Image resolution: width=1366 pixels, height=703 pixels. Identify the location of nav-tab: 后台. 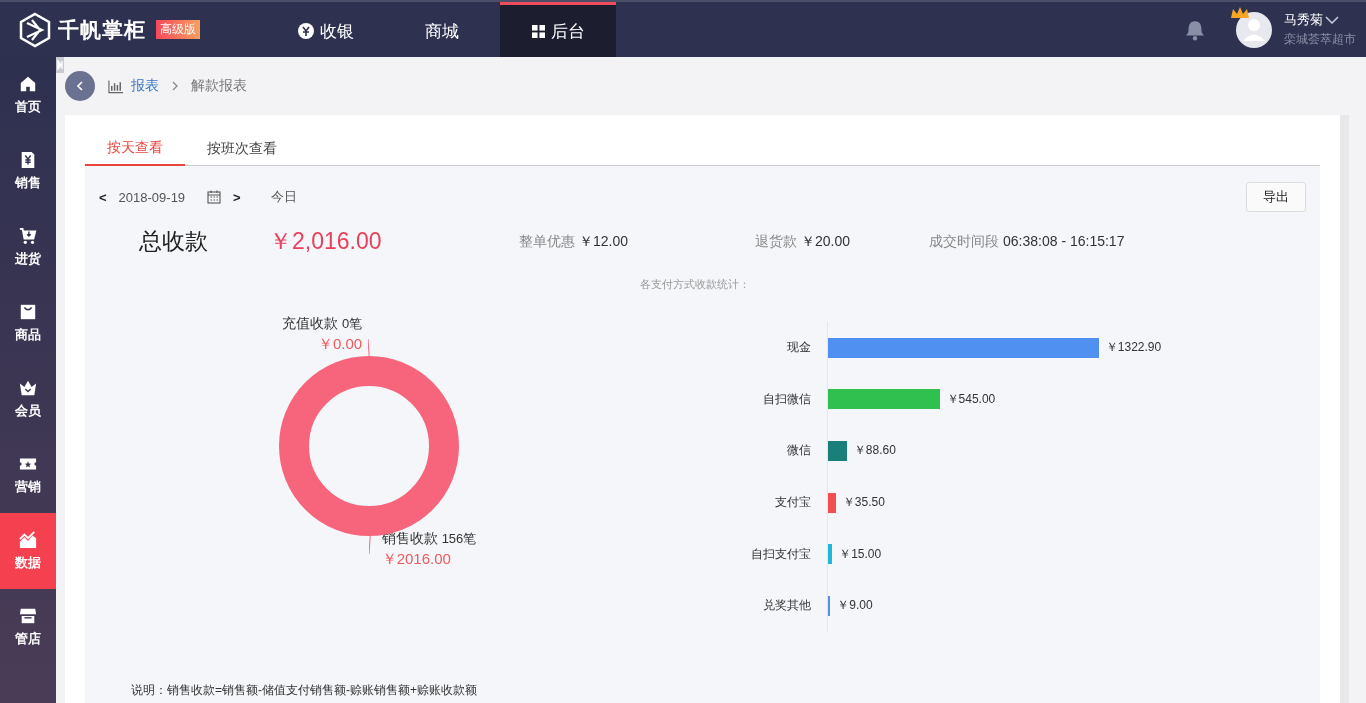
(558, 29).